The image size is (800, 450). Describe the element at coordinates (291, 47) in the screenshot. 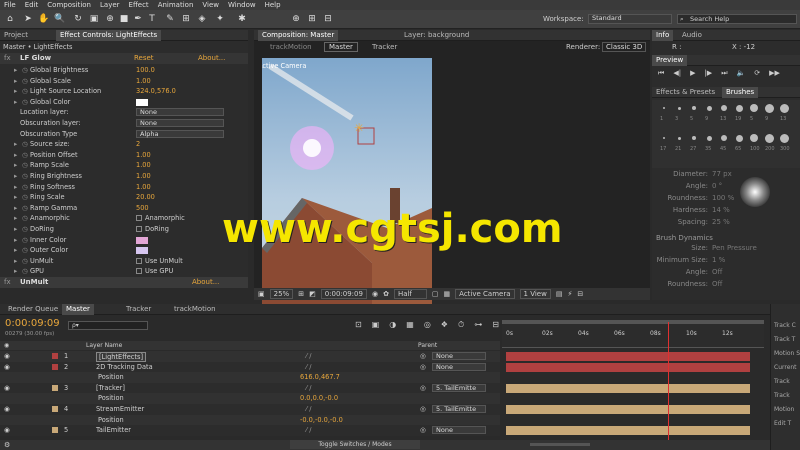

I see `subtab-trackmotion: trackMotion` at that location.